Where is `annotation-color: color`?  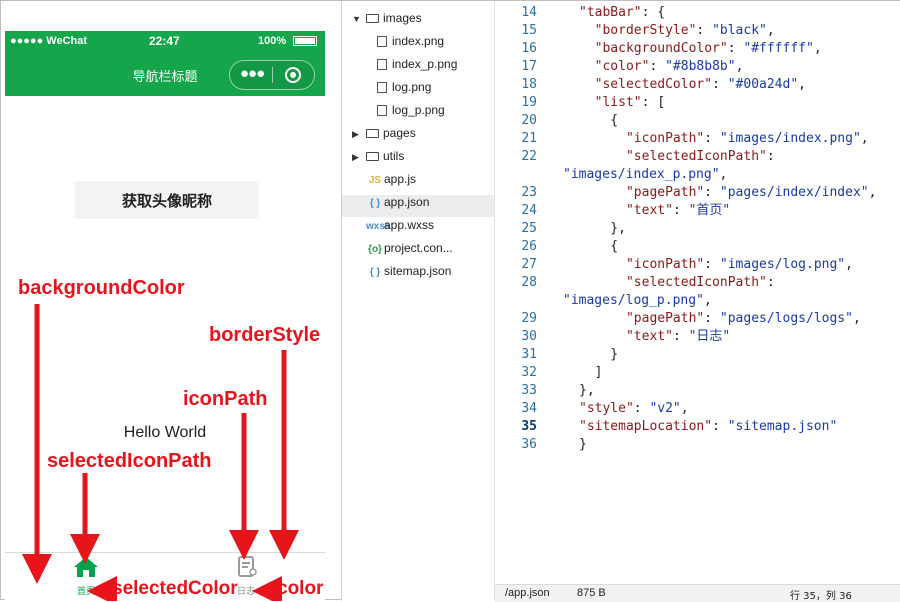 annotation-color: color is located at coordinates (300, 588).